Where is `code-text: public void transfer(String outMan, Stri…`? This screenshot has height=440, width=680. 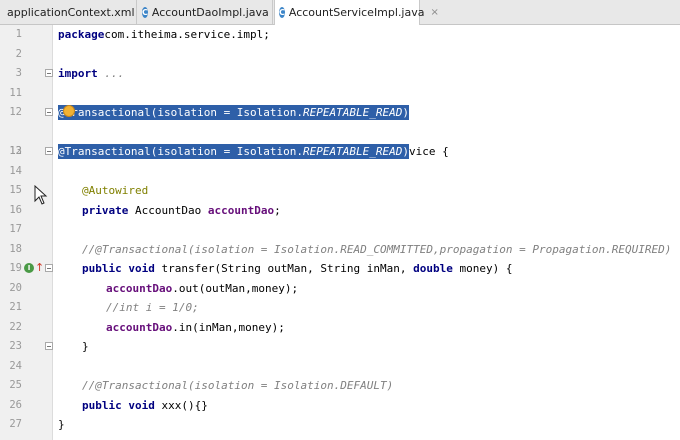 code-text: public void transfer(String outMan, Stri… is located at coordinates (297, 269).